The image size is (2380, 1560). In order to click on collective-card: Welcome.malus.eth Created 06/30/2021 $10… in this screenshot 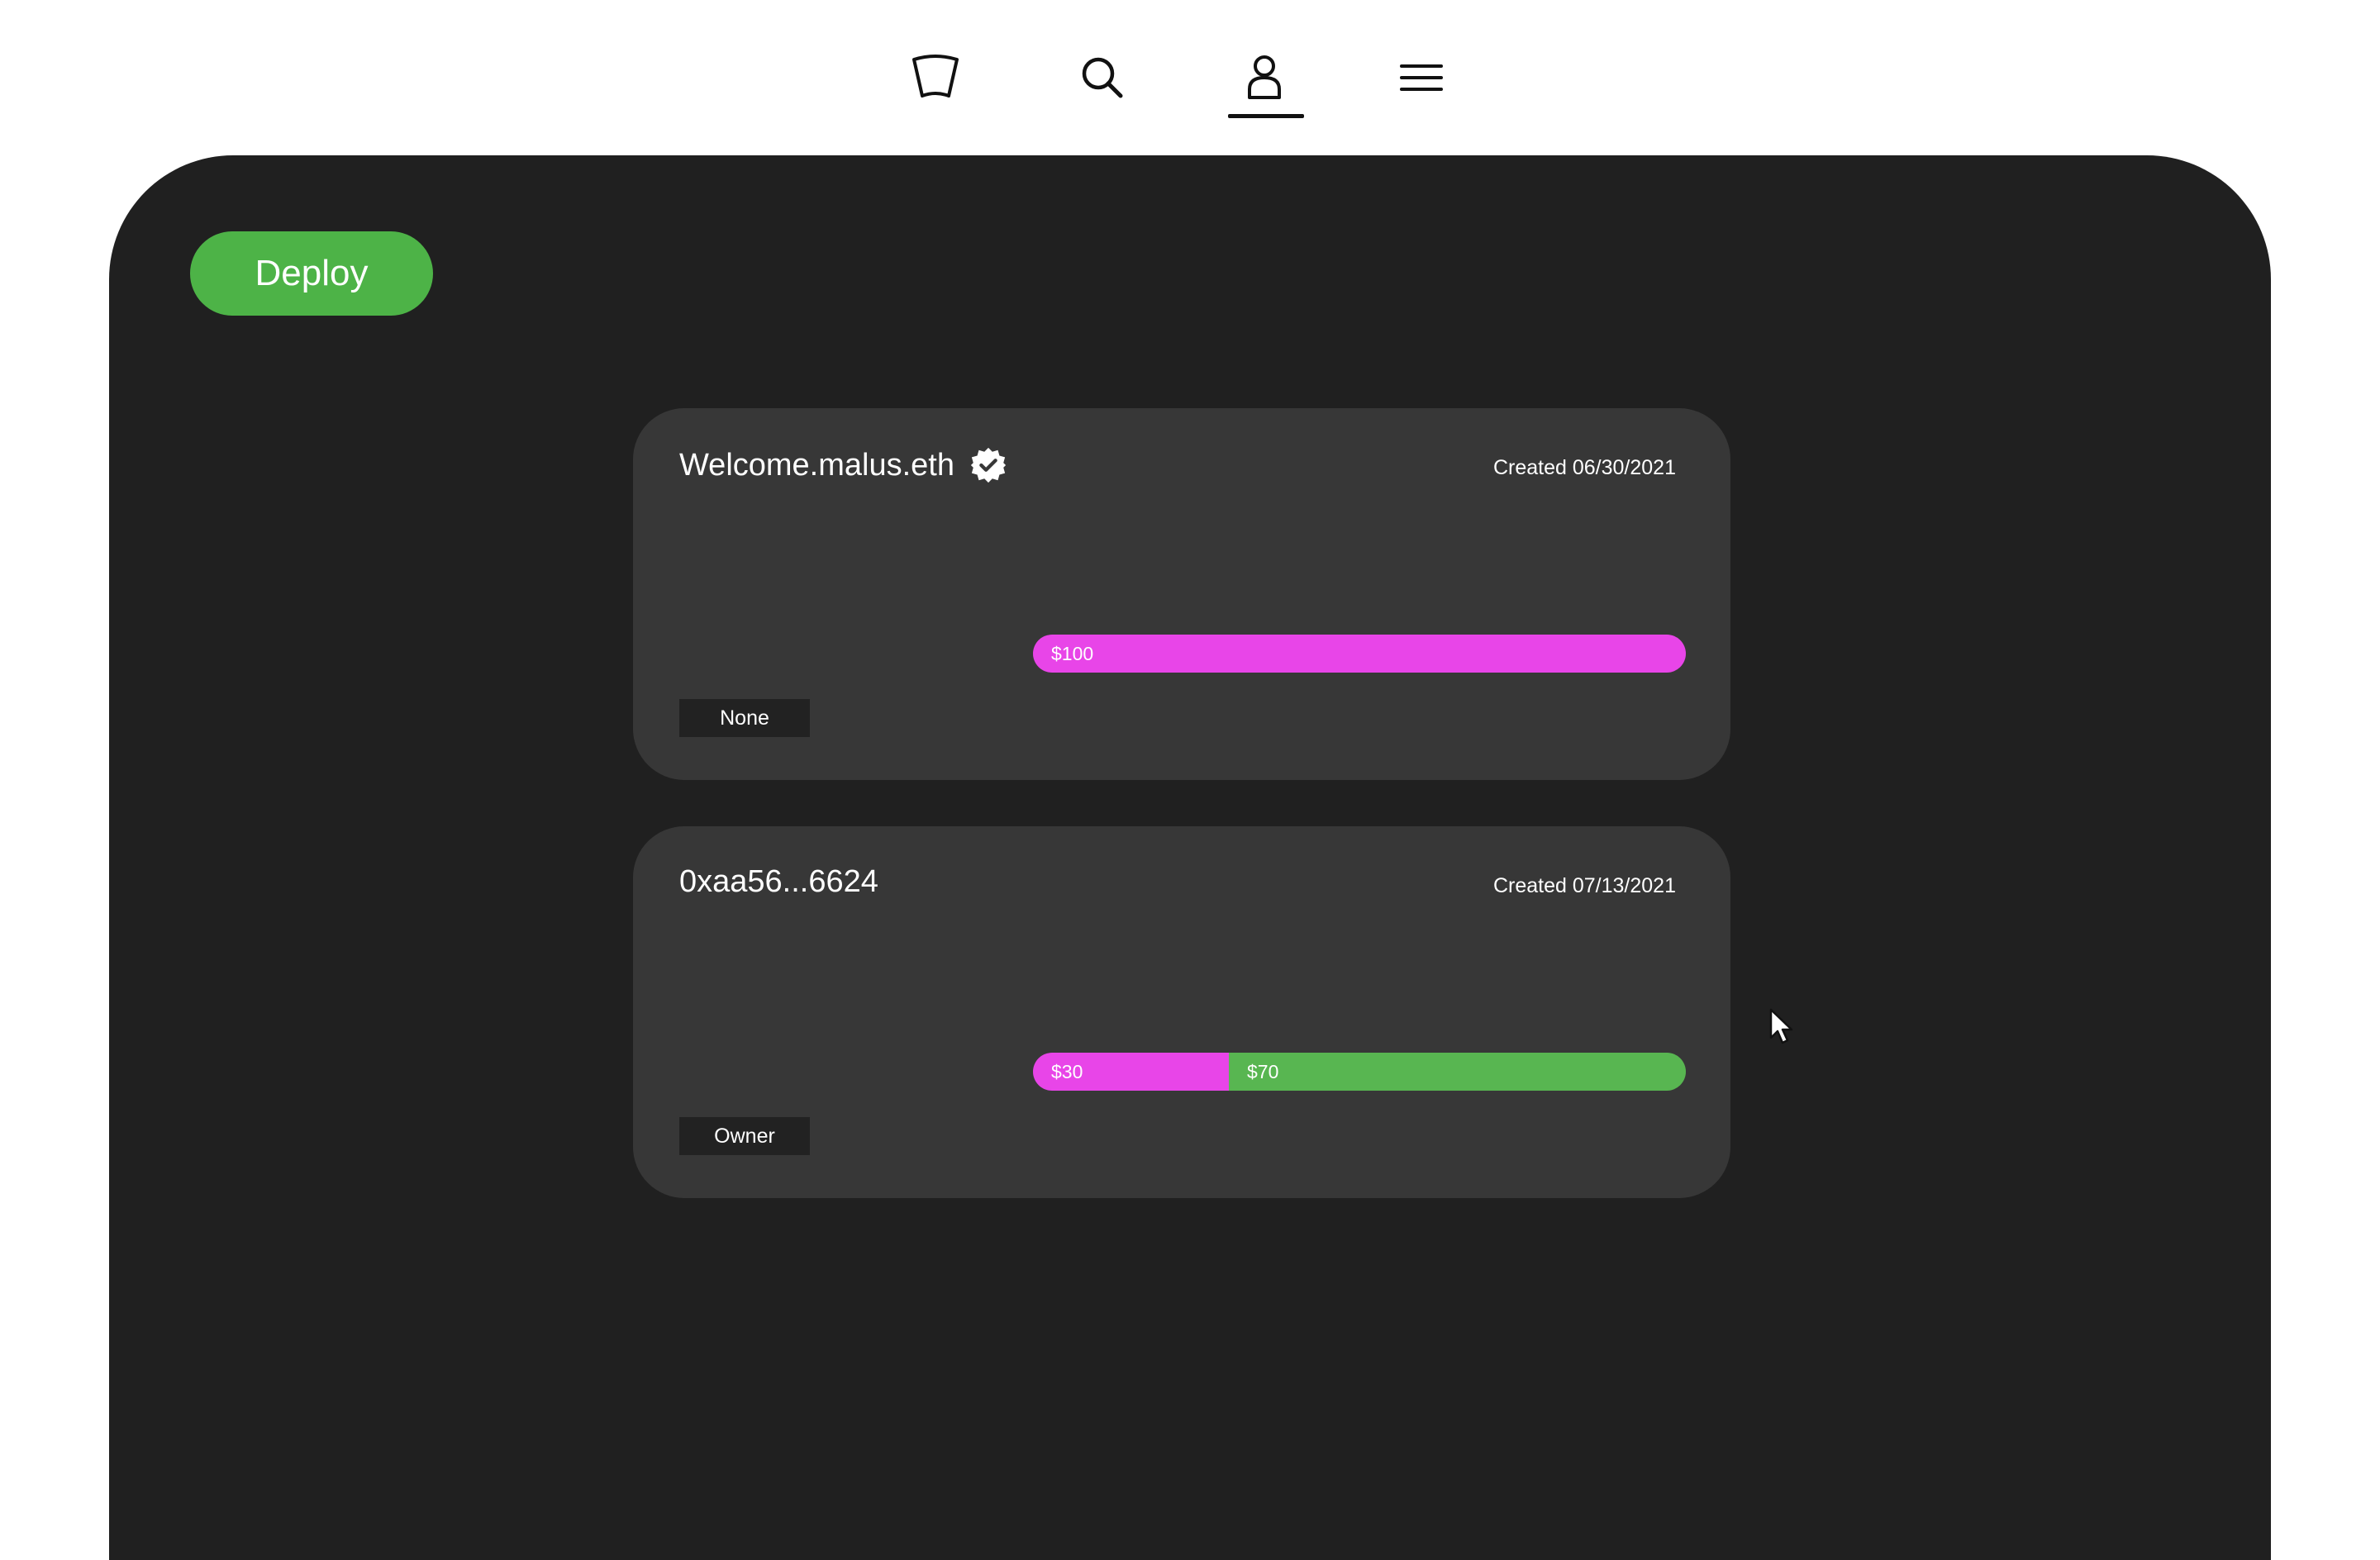, I will do `click(1181, 594)`.